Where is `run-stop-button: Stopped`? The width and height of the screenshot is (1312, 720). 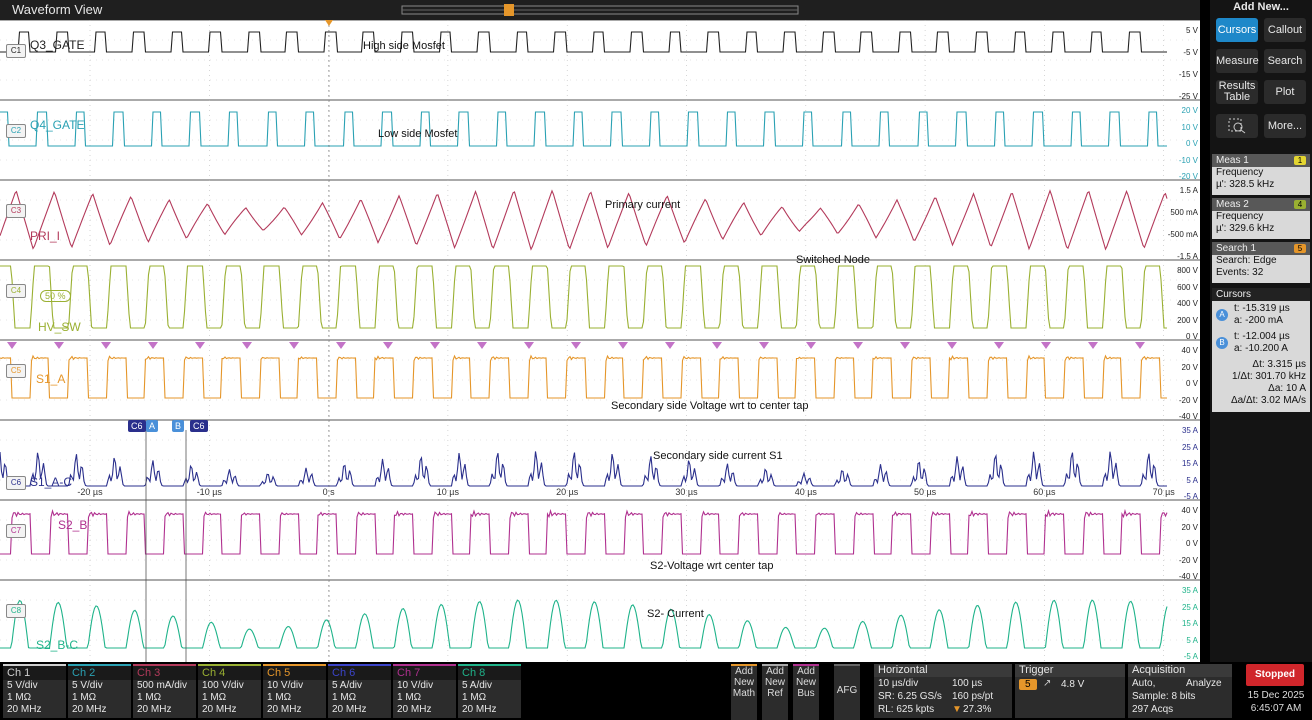 run-stop-button: Stopped is located at coordinates (1275, 675).